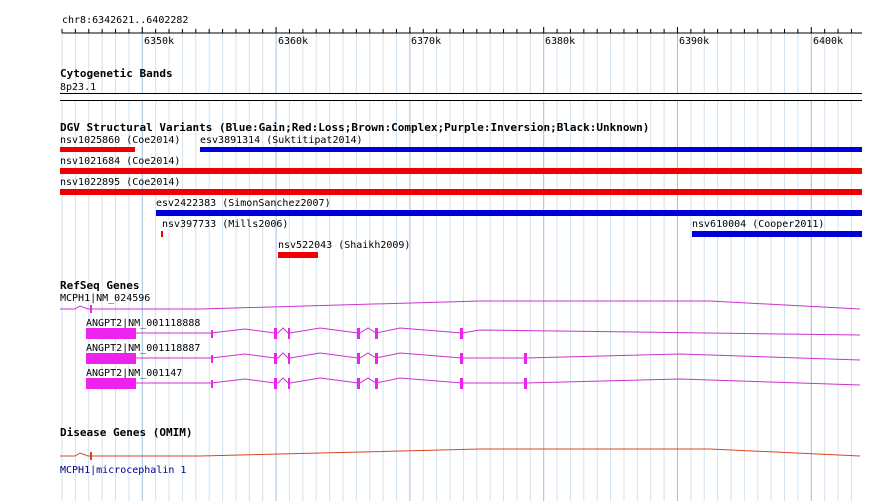 The height and width of the screenshot is (501, 890). I want to click on omim-gene-exon, so click(91, 456).